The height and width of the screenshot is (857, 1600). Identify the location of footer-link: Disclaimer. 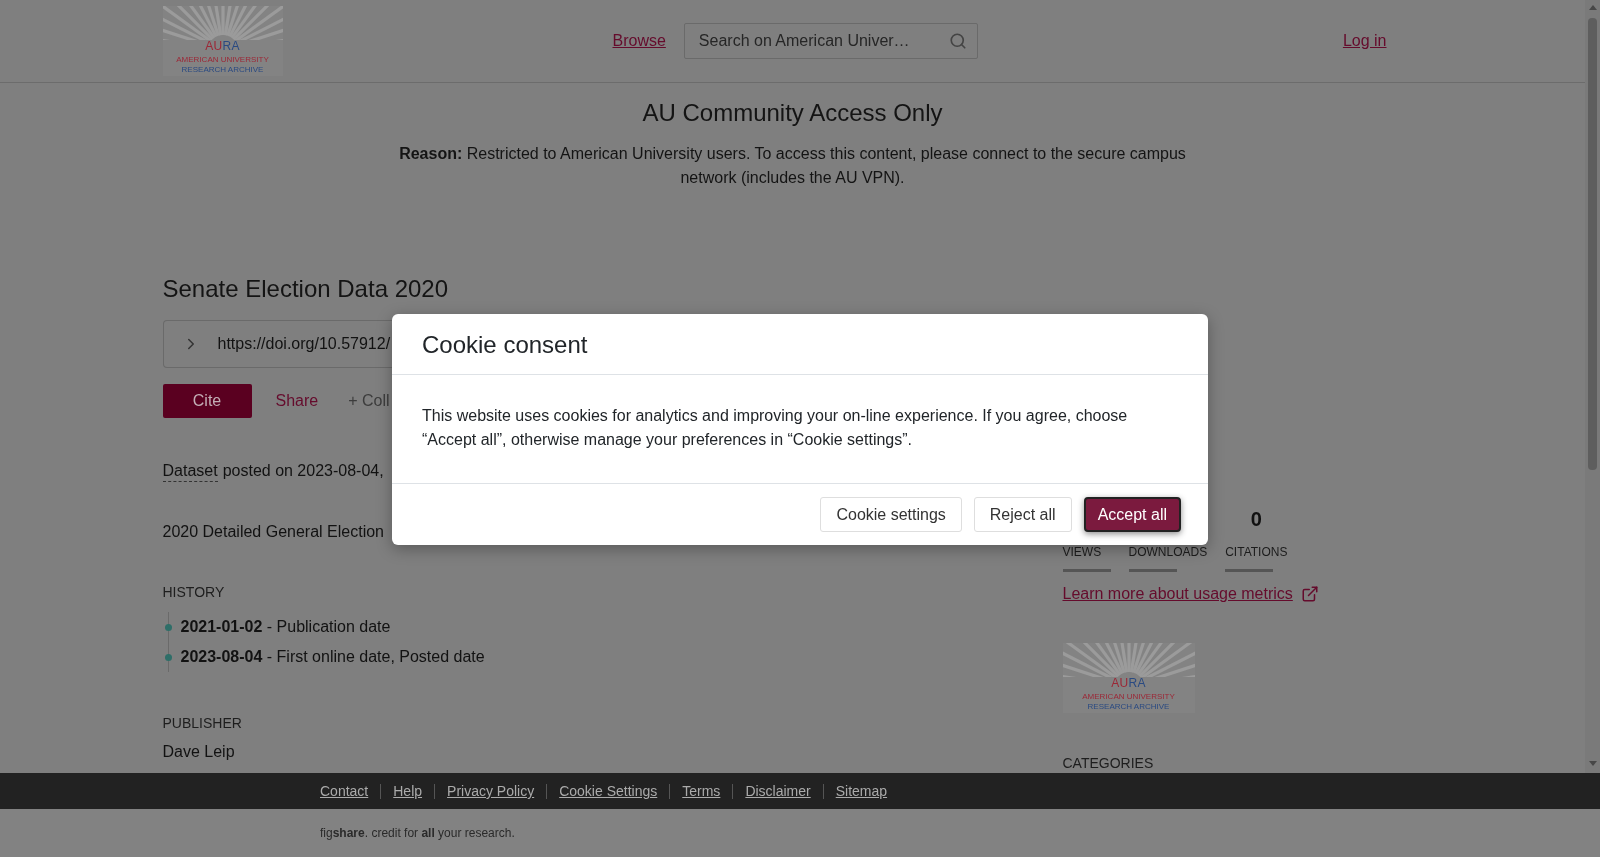
(778, 791).